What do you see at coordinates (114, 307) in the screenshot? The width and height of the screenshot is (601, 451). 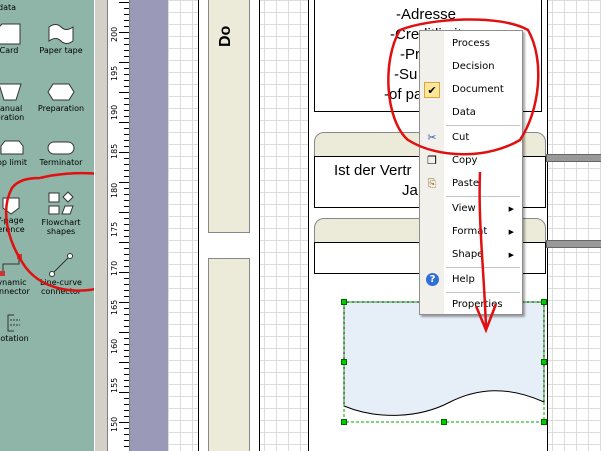 I see `ruler-label: 165` at bounding box center [114, 307].